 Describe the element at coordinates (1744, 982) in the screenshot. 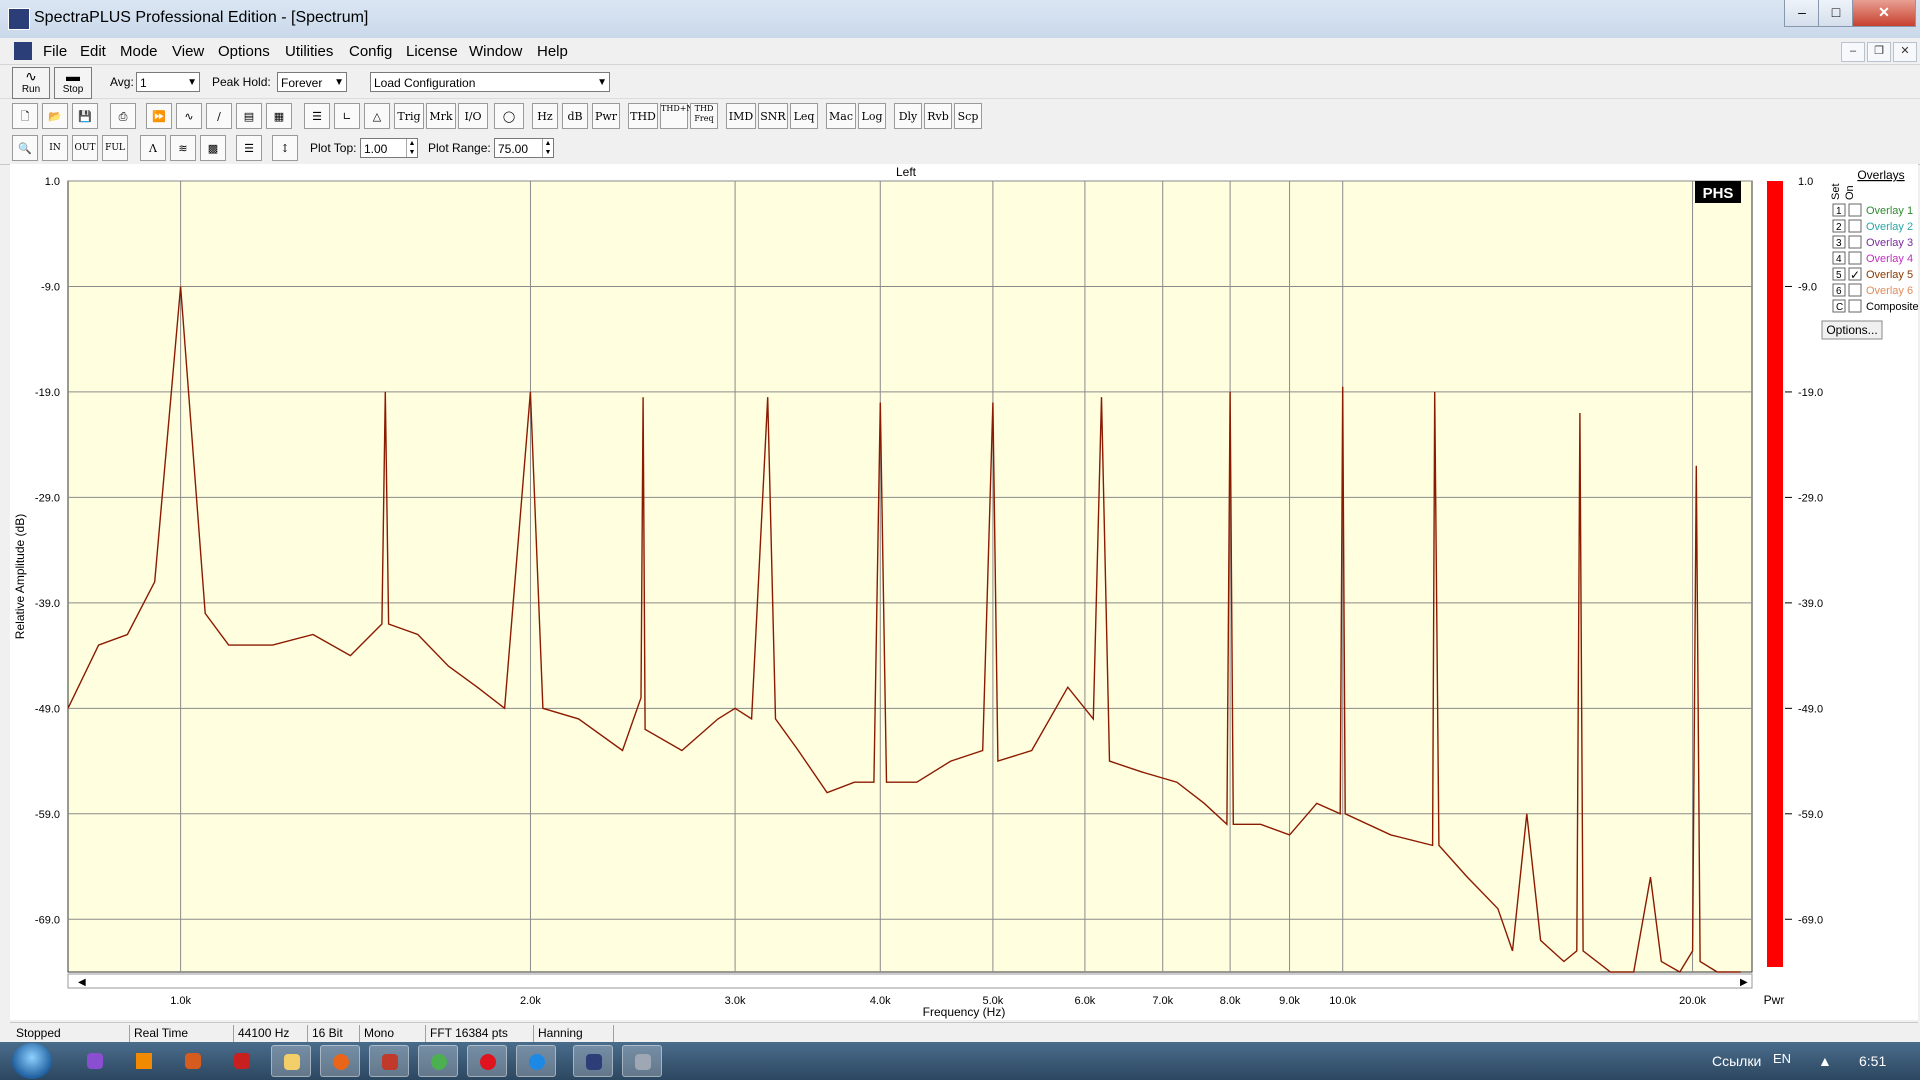

I see `scroll-right-icon: ▶` at that location.